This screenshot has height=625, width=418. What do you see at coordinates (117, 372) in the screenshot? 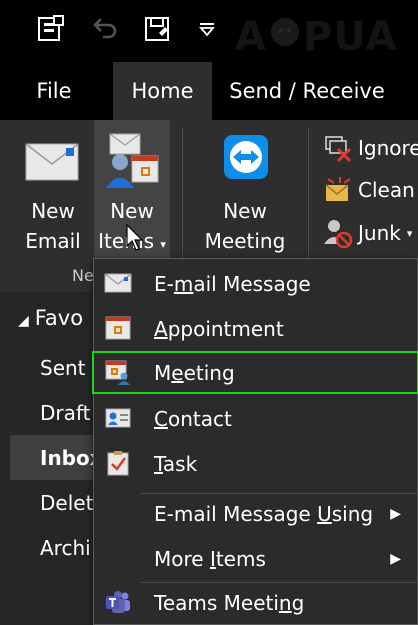
I see `meeting-icon` at bounding box center [117, 372].